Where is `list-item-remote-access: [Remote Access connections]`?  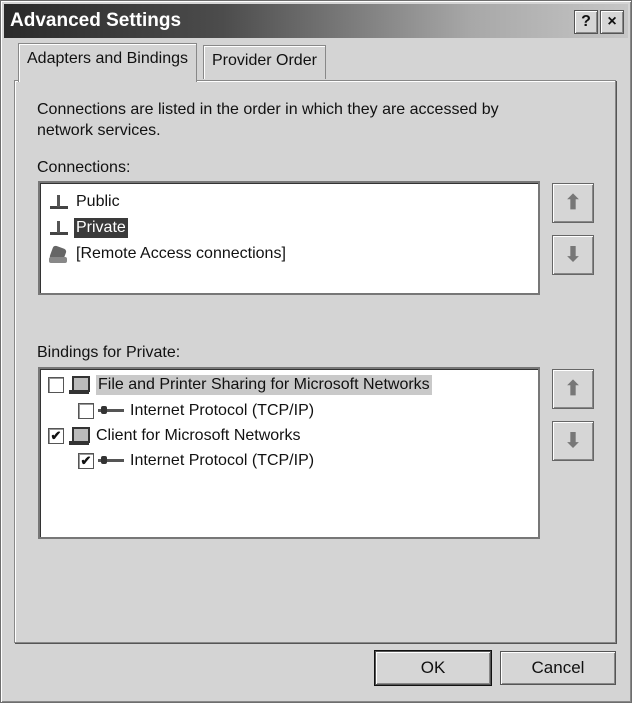 list-item-remote-access: [Remote Access connections] is located at coordinates (168, 254).